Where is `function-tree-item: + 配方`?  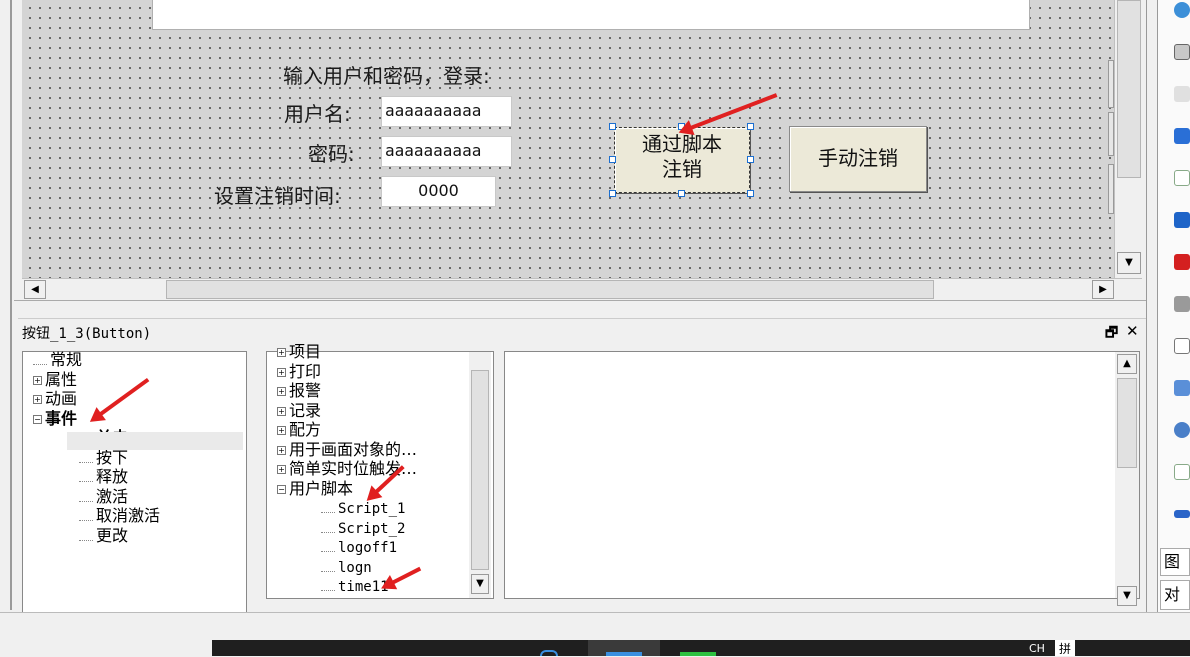 function-tree-item: + 配方 is located at coordinates (299, 429).